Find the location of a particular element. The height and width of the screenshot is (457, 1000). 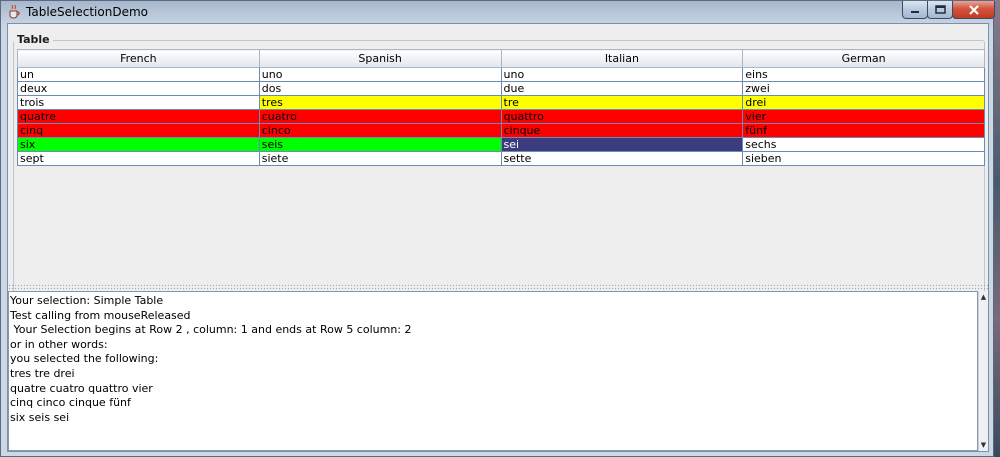

table-cell: sette is located at coordinates (622, 158).